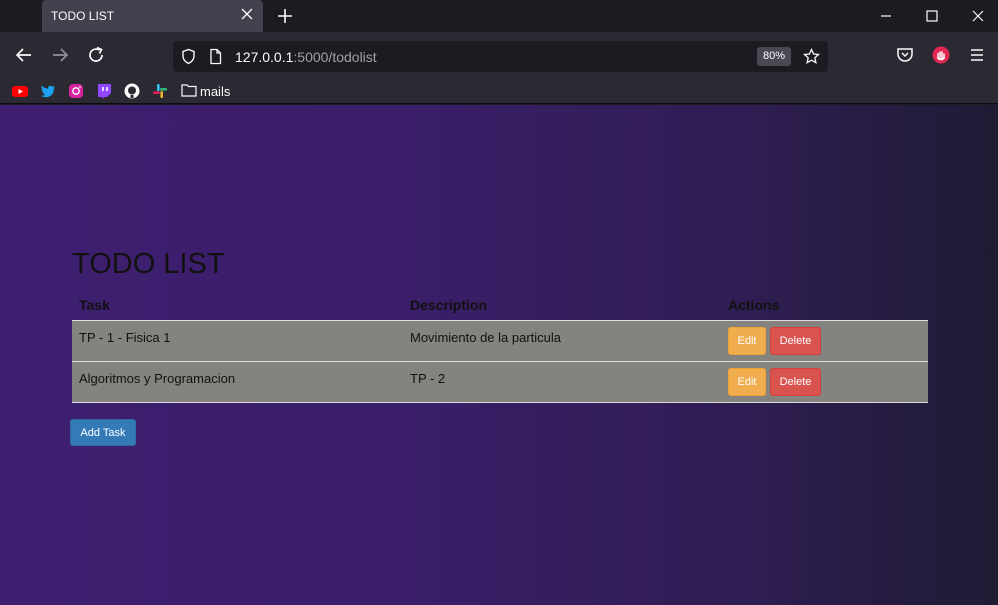 This screenshot has height=605, width=998. Describe the element at coordinates (285, 16) in the screenshot. I see `new-tab-icon` at that location.